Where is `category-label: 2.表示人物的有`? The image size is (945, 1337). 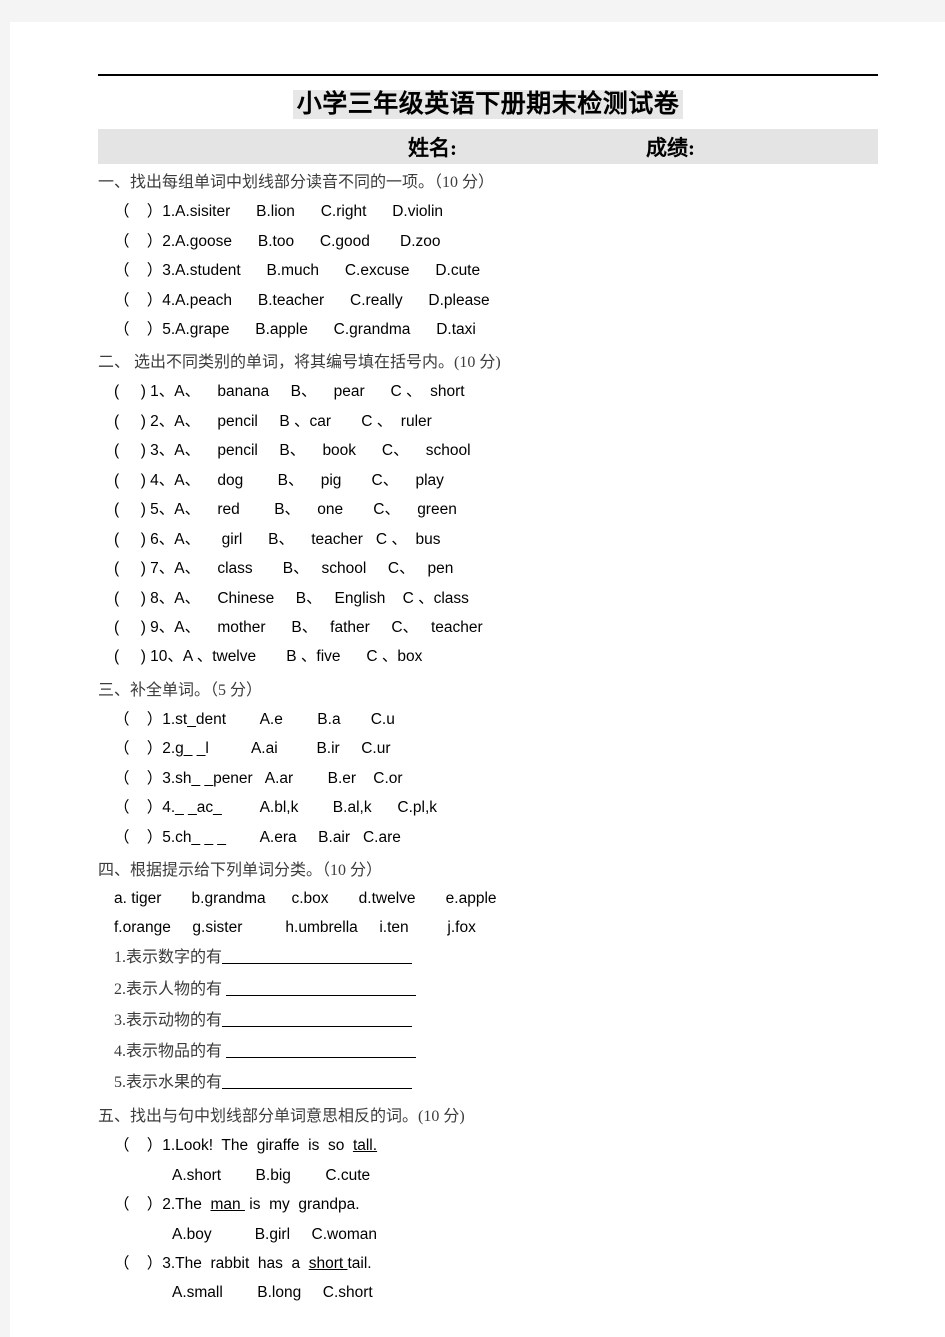
category-label: 2.表示人物的有 is located at coordinates (170, 989).